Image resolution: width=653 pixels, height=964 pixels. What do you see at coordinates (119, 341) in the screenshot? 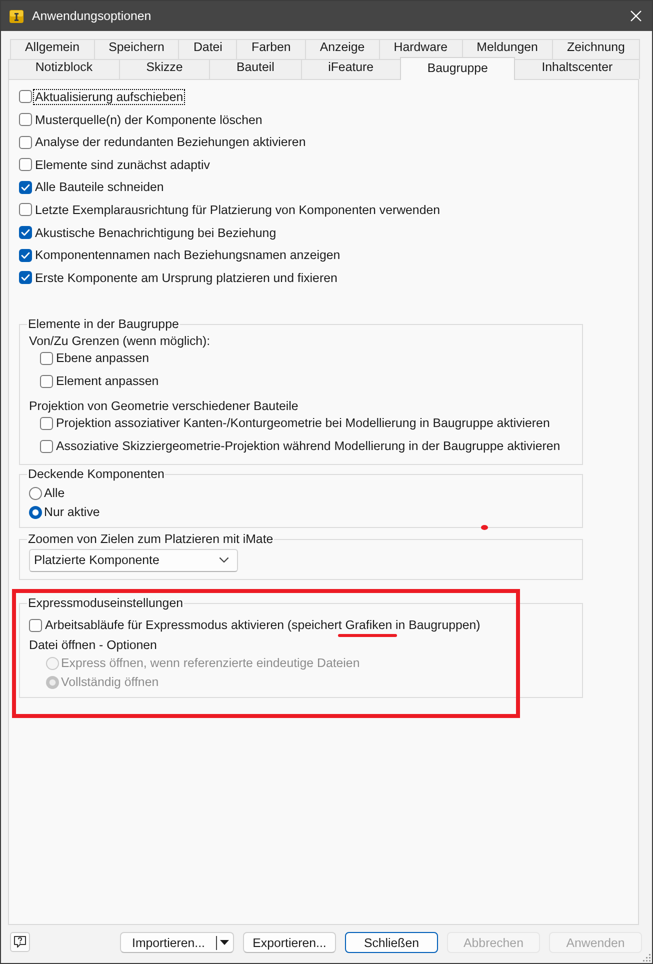
I see `section-label: Von/Zu Grenzen (wenn möglich):` at bounding box center [119, 341].